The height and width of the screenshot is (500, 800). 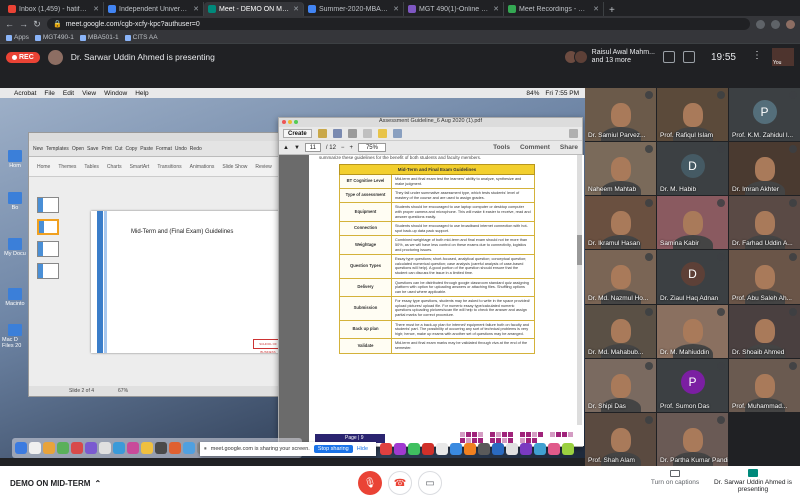 What do you see at coordinates (367, 133) in the screenshot?
I see `email-icon` at bounding box center [367, 133].